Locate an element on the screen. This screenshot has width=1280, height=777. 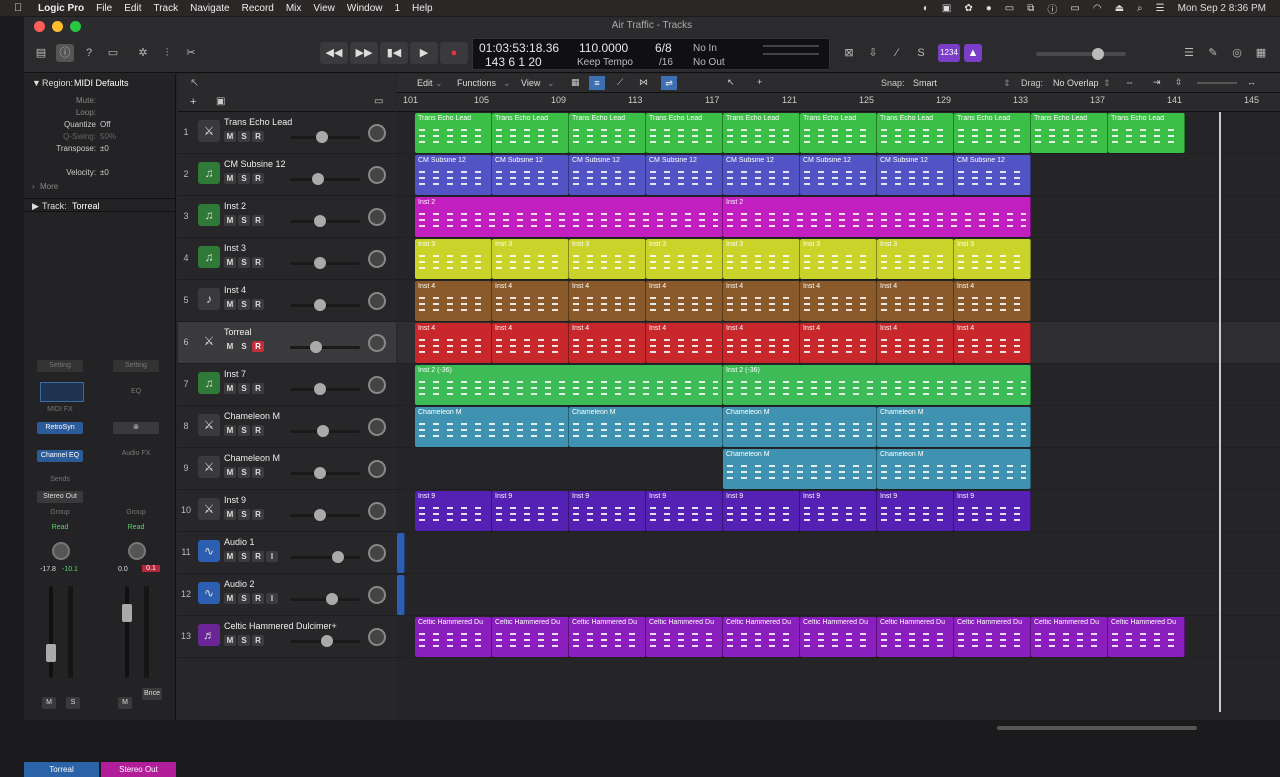
flex-icon: ⋈ is located at coordinates (643, 82).